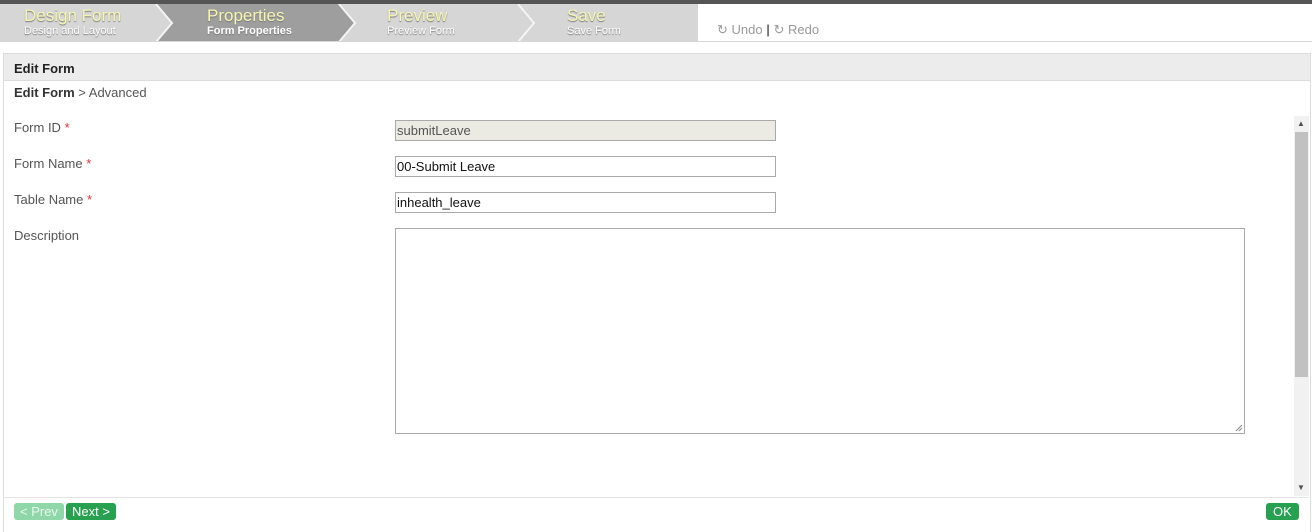 Image resolution: width=1312 pixels, height=532 pixels. I want to click on table-name-field, so click(585, 202).